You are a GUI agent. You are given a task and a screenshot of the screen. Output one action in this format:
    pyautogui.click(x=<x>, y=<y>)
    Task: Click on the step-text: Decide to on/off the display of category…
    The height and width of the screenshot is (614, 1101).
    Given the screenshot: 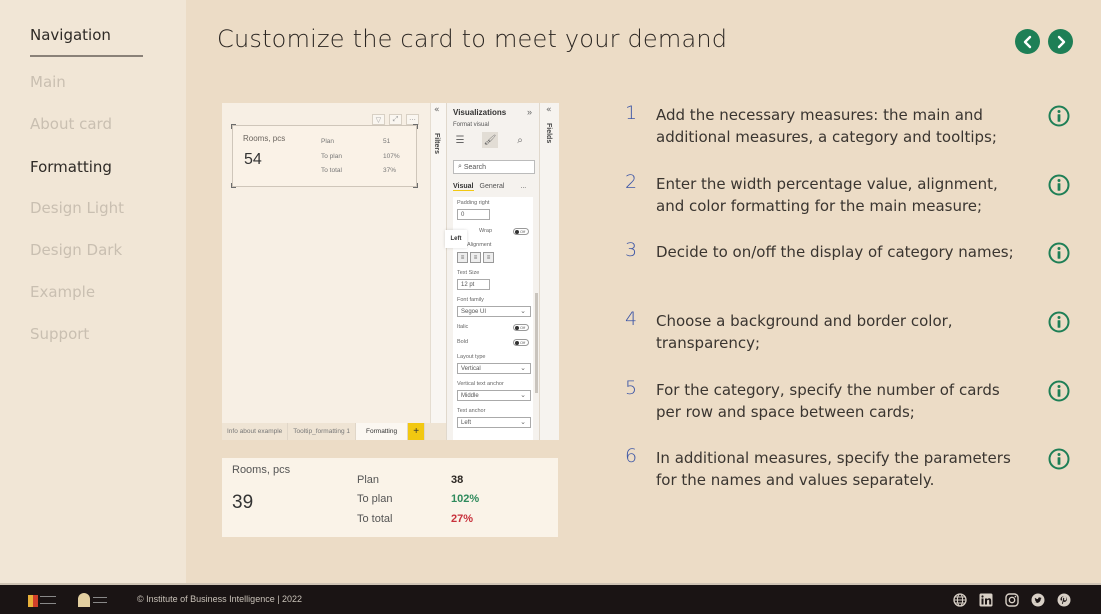 What is the action you would take?
    pyautogui.click(x=835, y=252)
    